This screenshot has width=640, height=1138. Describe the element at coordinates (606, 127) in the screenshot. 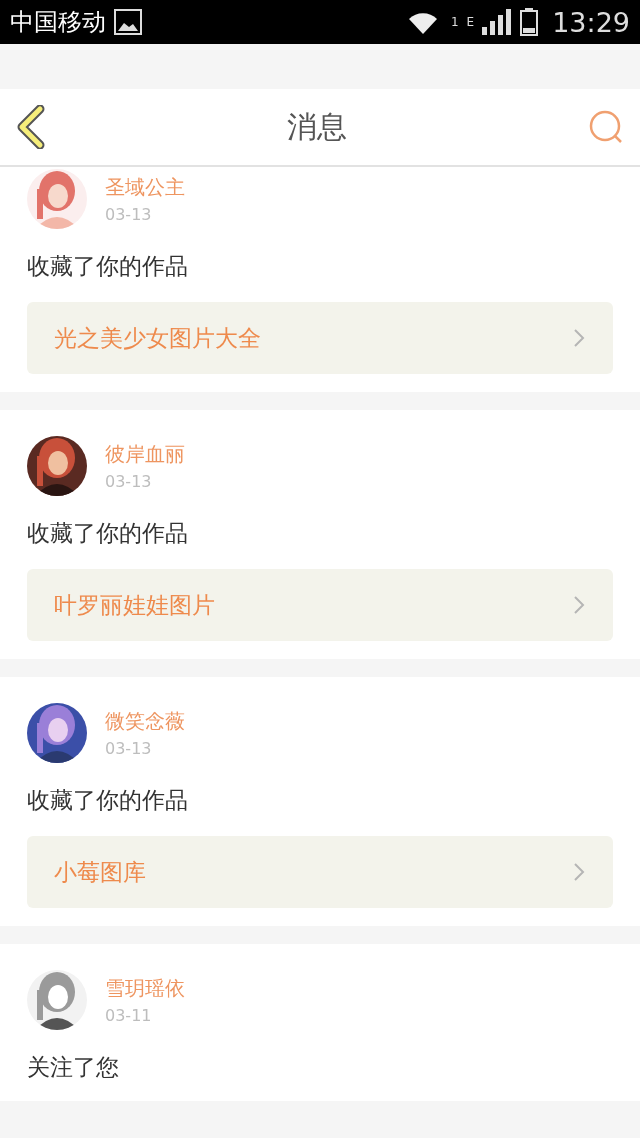

I see `search-icon` at that location.